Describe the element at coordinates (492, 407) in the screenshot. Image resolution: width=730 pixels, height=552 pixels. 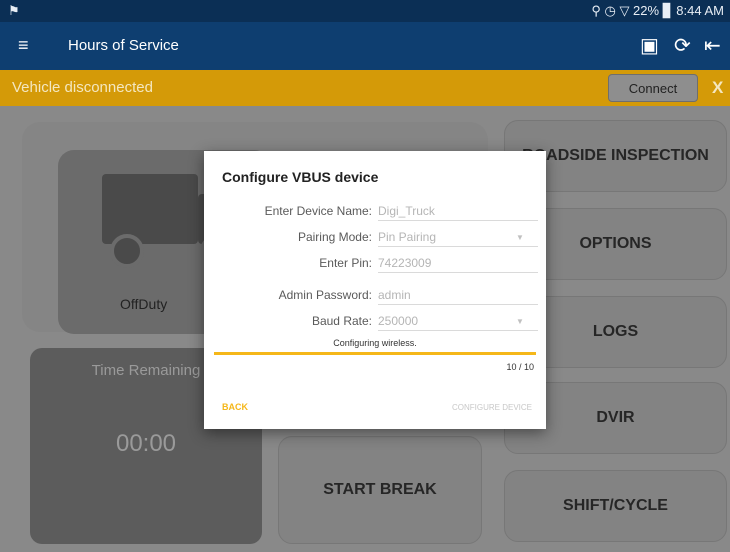
I see `configure-device-button: CONFIGURE DEVICE` at that location.